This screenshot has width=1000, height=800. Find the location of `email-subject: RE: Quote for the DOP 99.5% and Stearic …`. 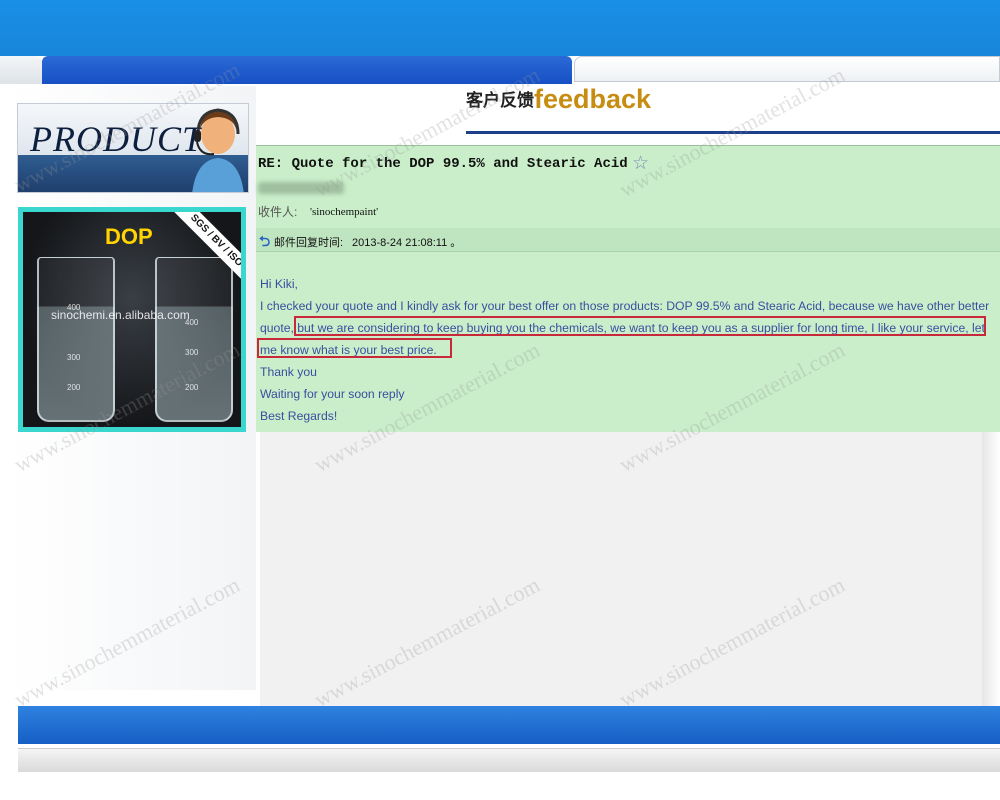

email-subject: RE: Quote for the DOP 99.5% and Stearic … is located at coordinates (443, 164).